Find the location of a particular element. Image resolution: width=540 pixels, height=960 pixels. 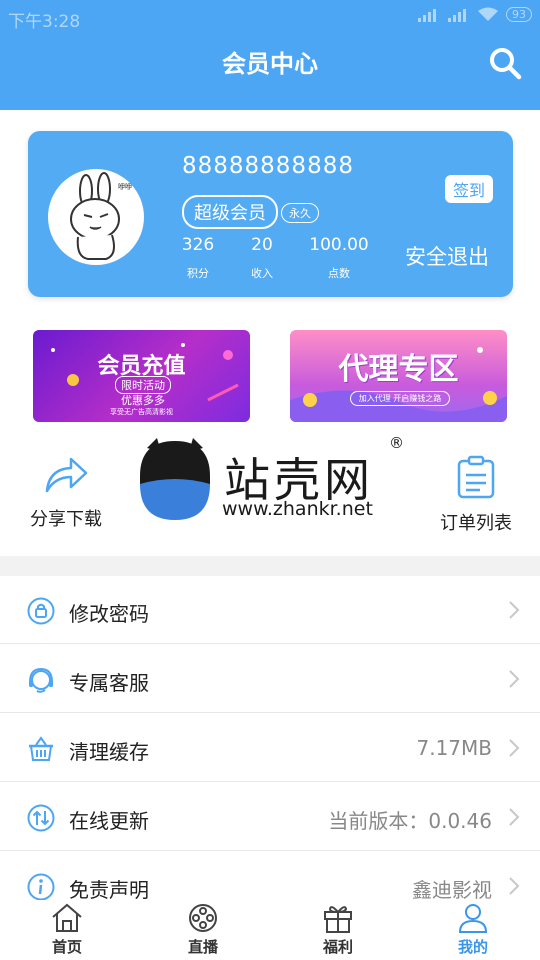

status-icons: 93 is located at coordinates (475, 14).